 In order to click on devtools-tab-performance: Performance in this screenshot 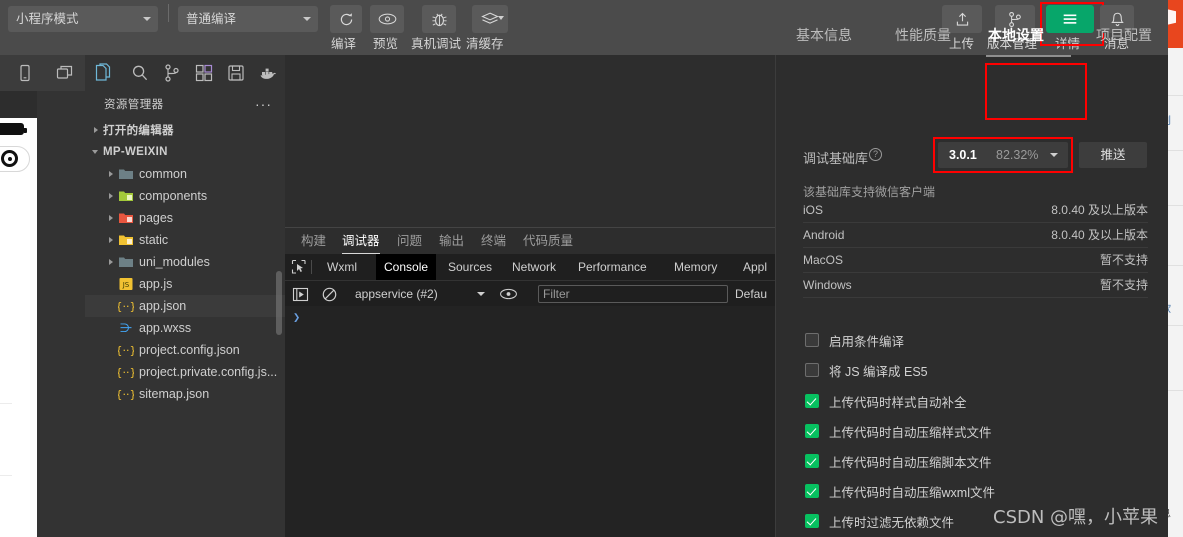, I will do `click(612, 267)`.